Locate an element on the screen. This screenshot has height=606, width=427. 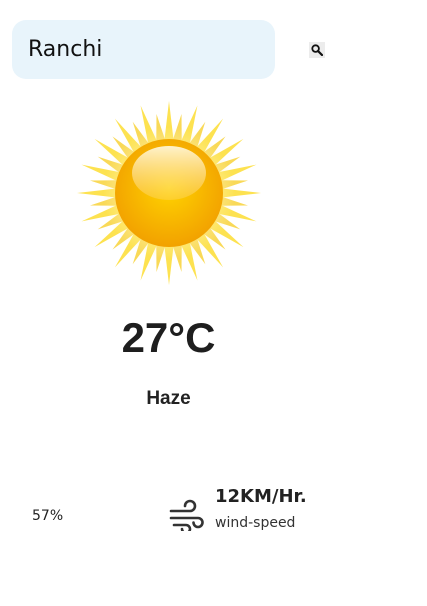
sun-icon is located at coordinates (169, 193).